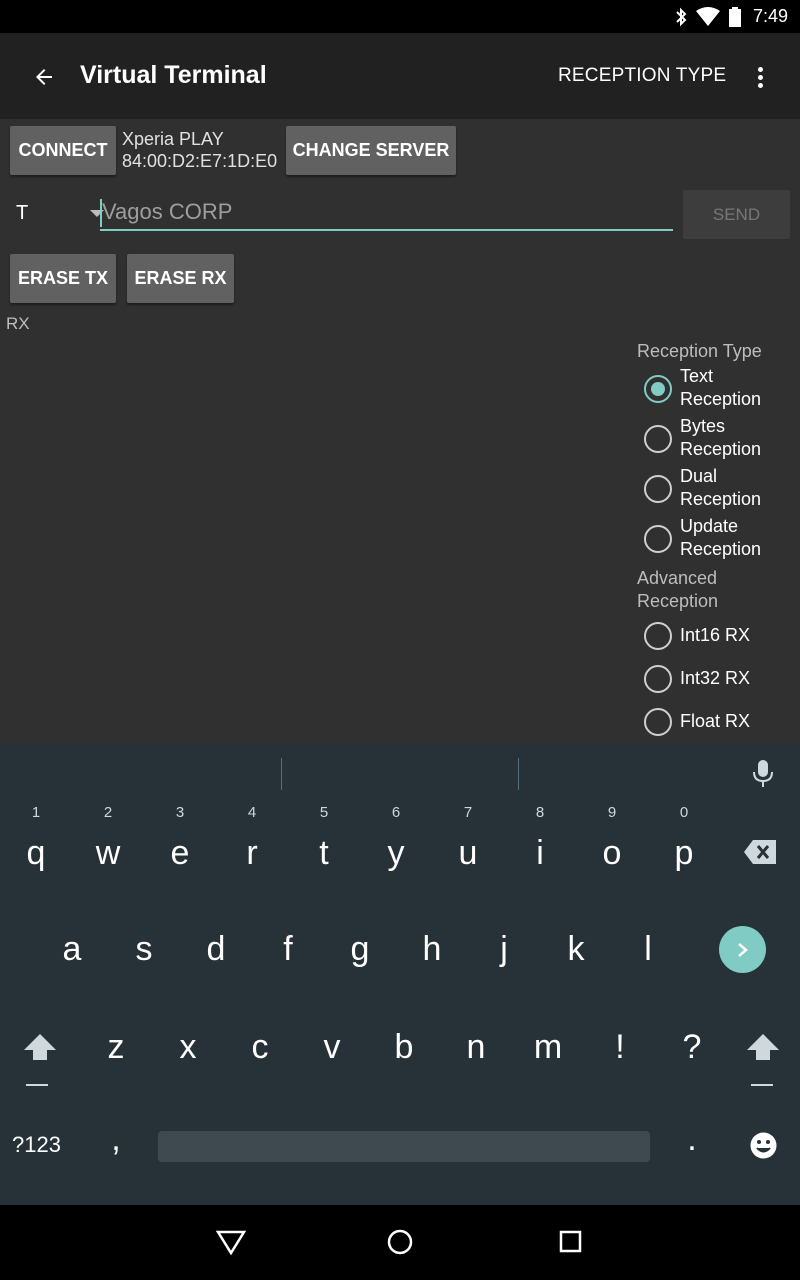 This screenshot has width=800, height=1280. I want to click on change-server-button: CHANGE SERVER, so click(371, 150).